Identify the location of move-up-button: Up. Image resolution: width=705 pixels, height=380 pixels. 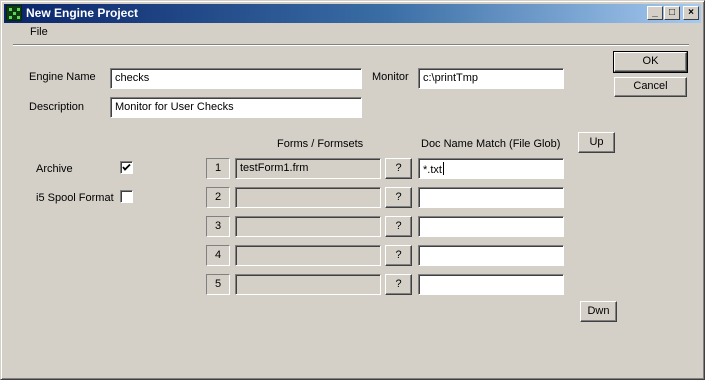
(596, 142).